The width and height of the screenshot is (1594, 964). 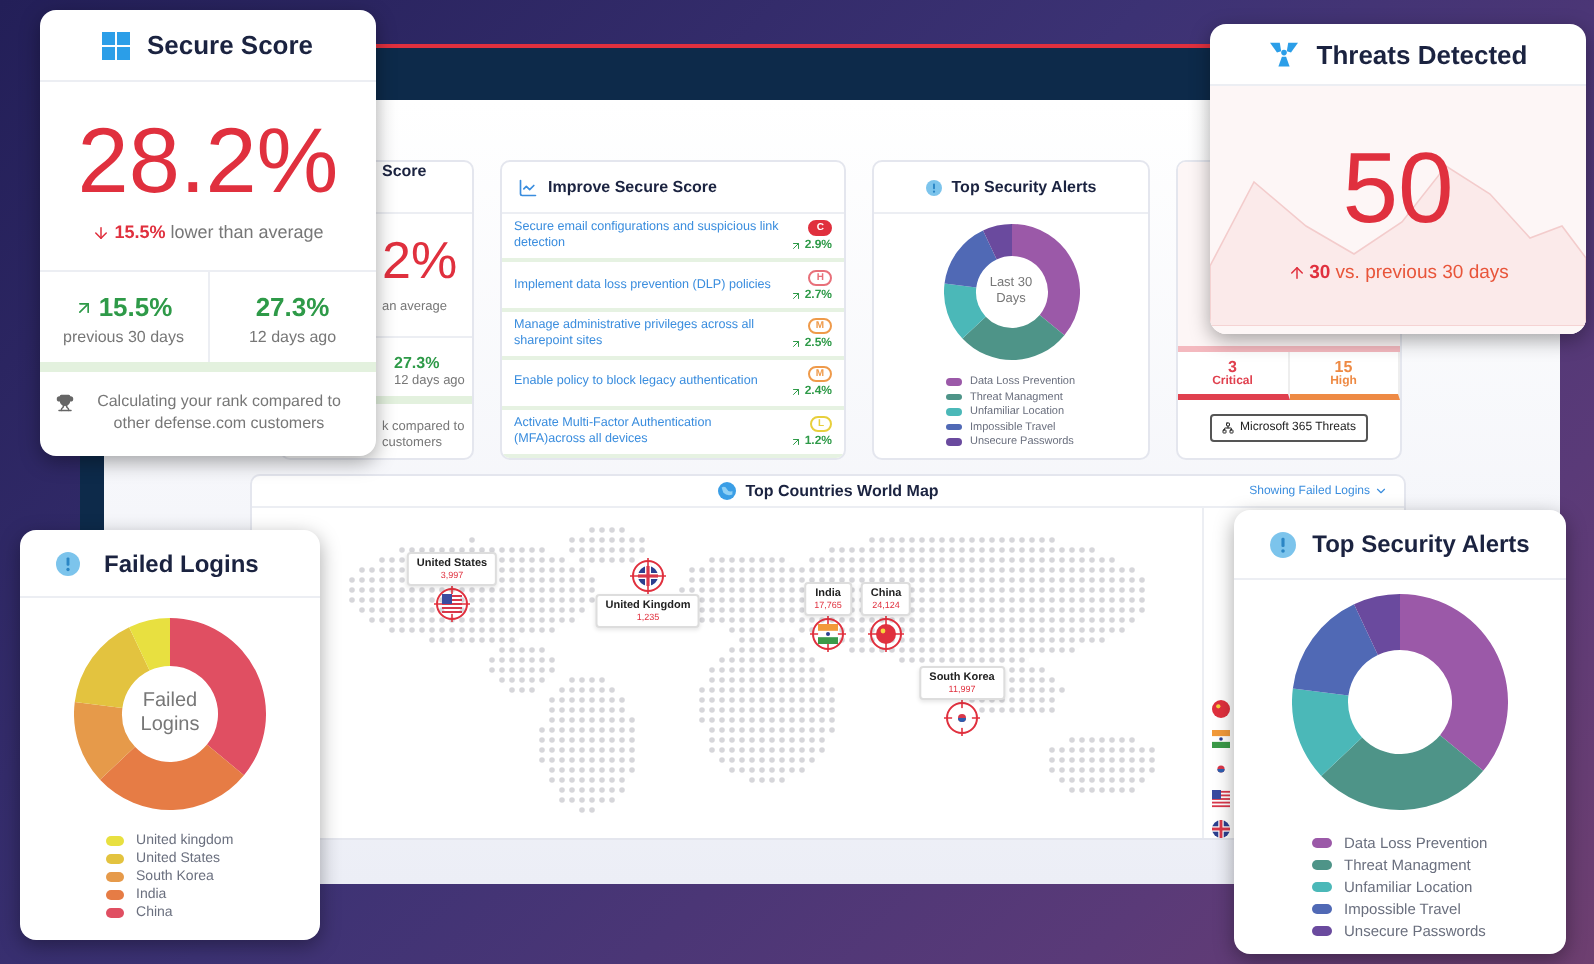 What do you see at coordinates (1343, 367) in the screenshot?
I see `threat-count: 15` at bounding box center [1343, 367].